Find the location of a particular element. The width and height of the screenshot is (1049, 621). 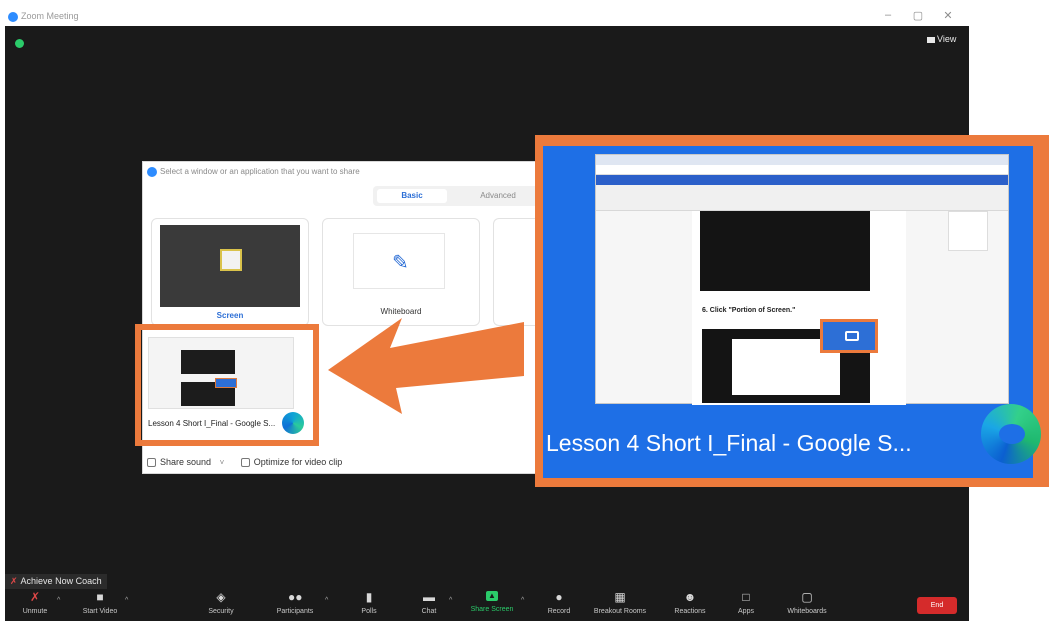

polls-icon: ▮ is located at coordinates (369, 597).